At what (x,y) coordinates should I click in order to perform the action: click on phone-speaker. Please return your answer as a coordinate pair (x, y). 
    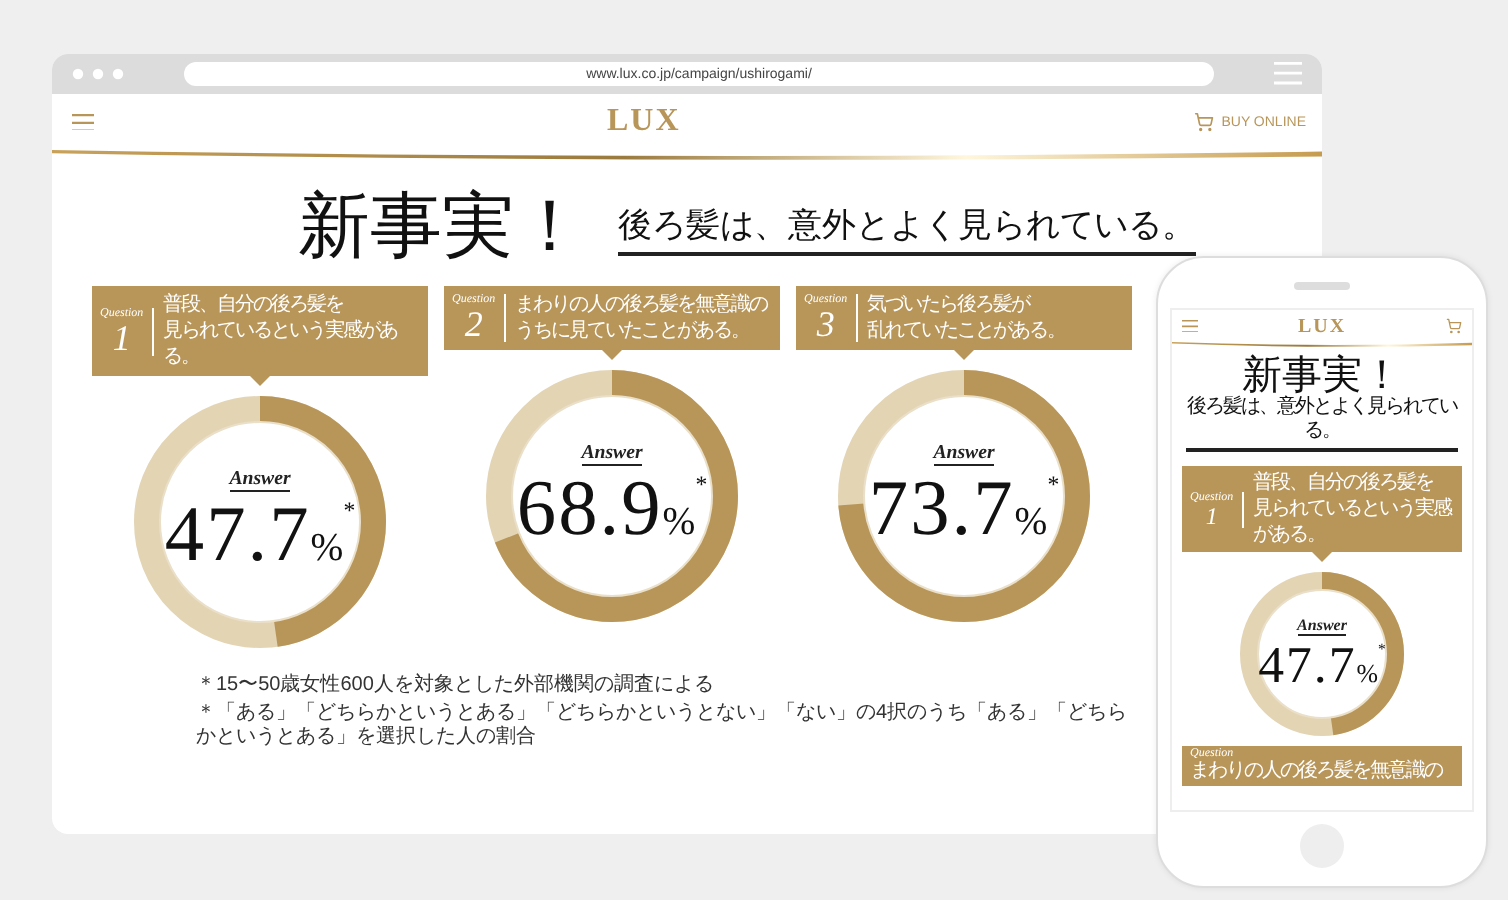
    Looking at the image, I should click on (1322, 286).